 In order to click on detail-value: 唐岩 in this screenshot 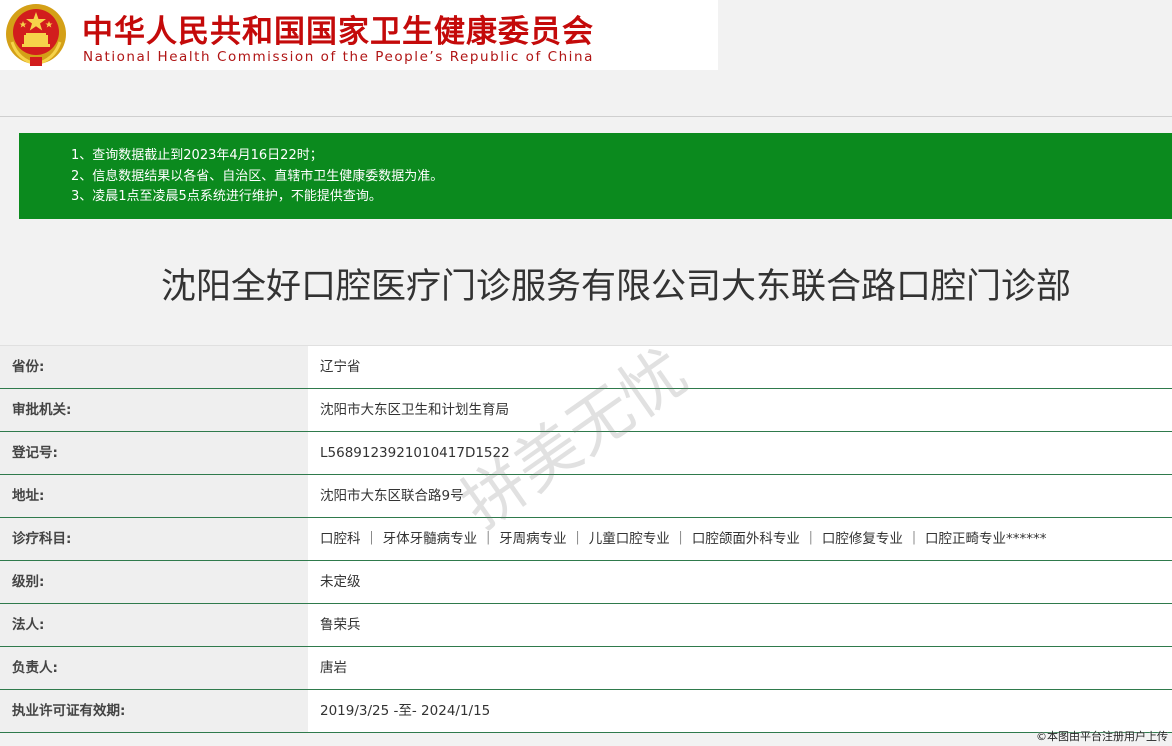, I will do `click(740, 668)`.